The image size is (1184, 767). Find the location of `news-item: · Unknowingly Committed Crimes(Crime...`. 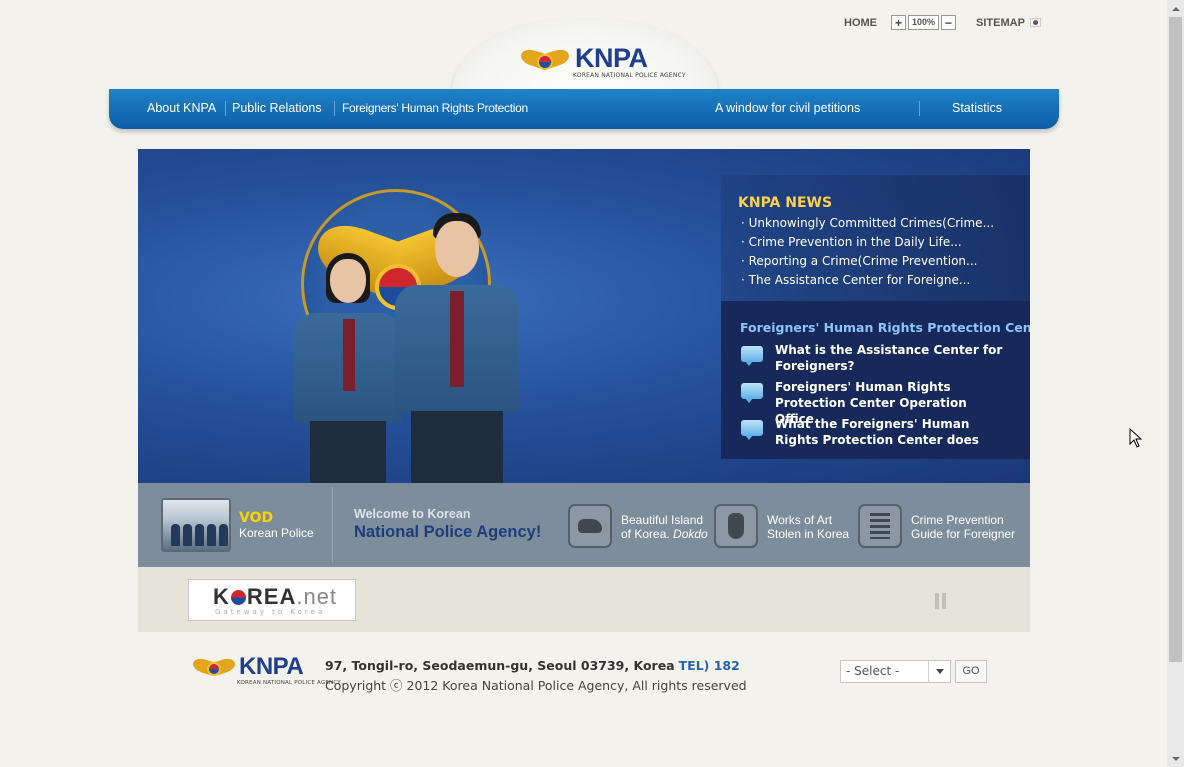

news-item: · Unknowingly Committed Crimes(Crime... is located at coordinates (867, 223).